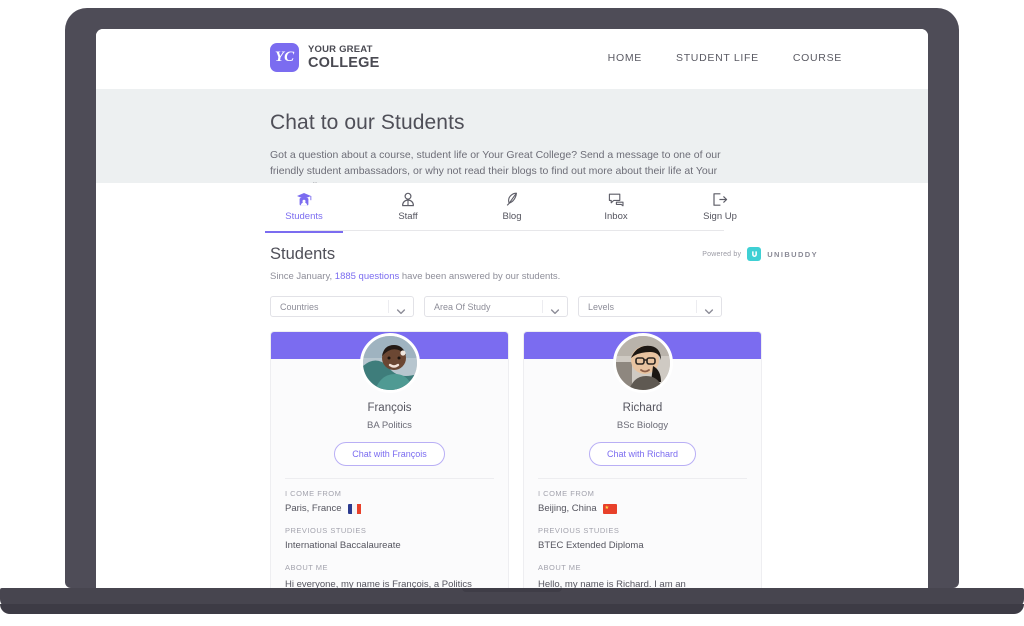 The height and width of the screenshot is (626, 1024). I want to click on filter-countries: Countries, so click(342, 306).